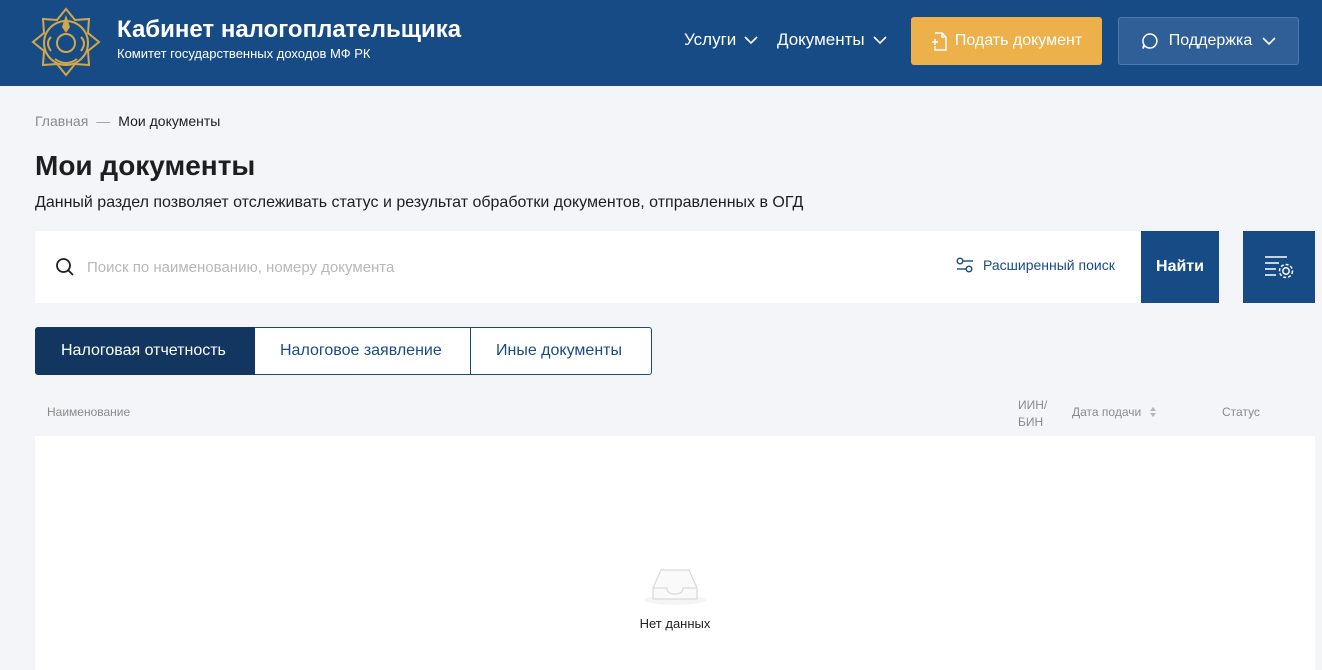 Image resolution: width=1322 pixels, height=670 pixels. Describe the element at coordinates (437, 267) in the screenshot. I see `search-input` at that location.